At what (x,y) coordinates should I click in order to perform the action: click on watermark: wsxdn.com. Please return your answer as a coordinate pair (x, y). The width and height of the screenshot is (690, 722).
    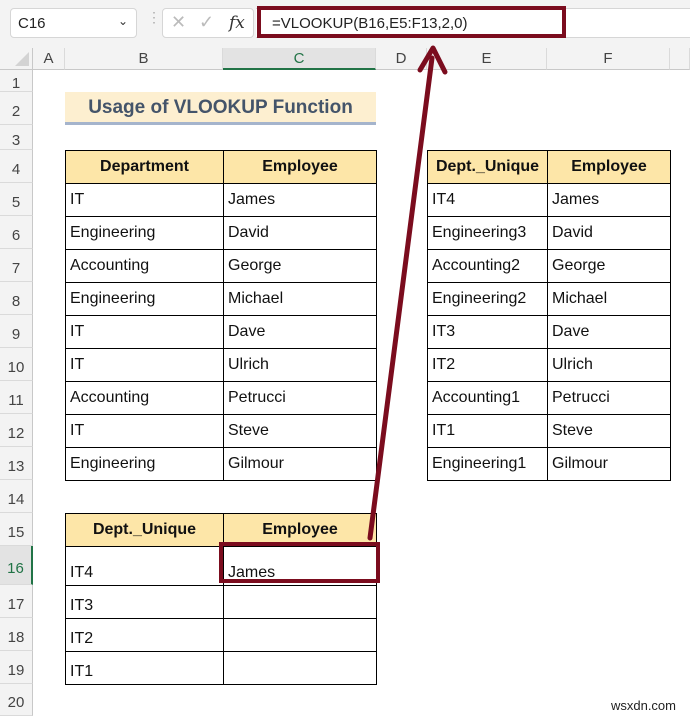
    Looking at the image, I should click on (643, 705).